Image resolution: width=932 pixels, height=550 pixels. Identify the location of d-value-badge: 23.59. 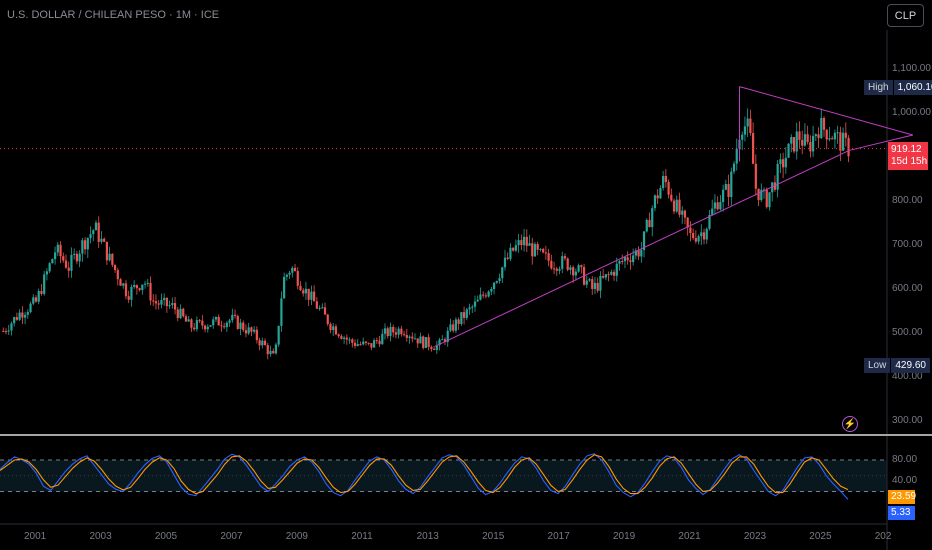
(902, 497).